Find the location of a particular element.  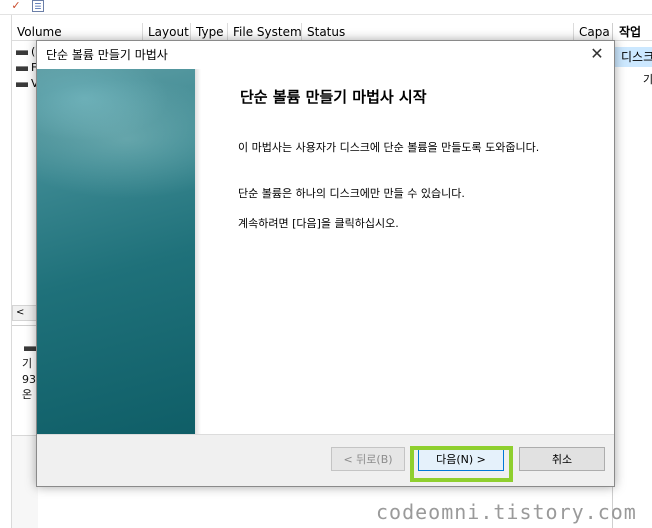

column-capacity: Capa is located at coordinates (593, 32).